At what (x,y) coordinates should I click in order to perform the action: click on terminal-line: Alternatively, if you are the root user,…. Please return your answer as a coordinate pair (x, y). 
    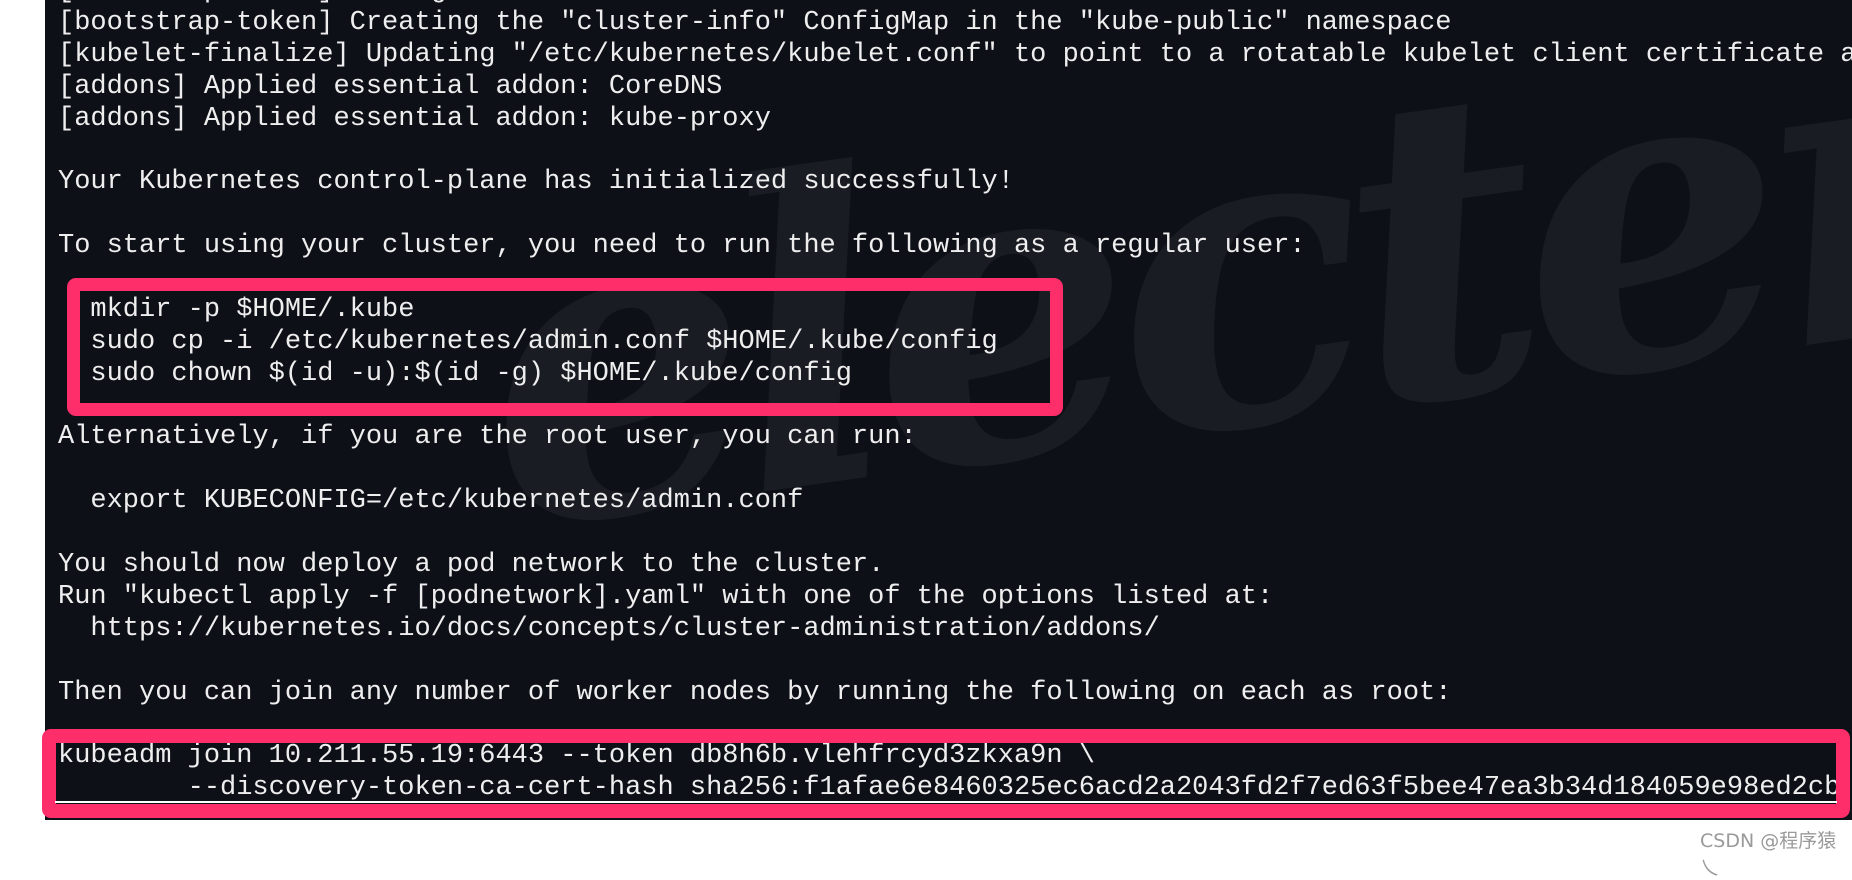
    Looking at the image, I should click on (487, 437).